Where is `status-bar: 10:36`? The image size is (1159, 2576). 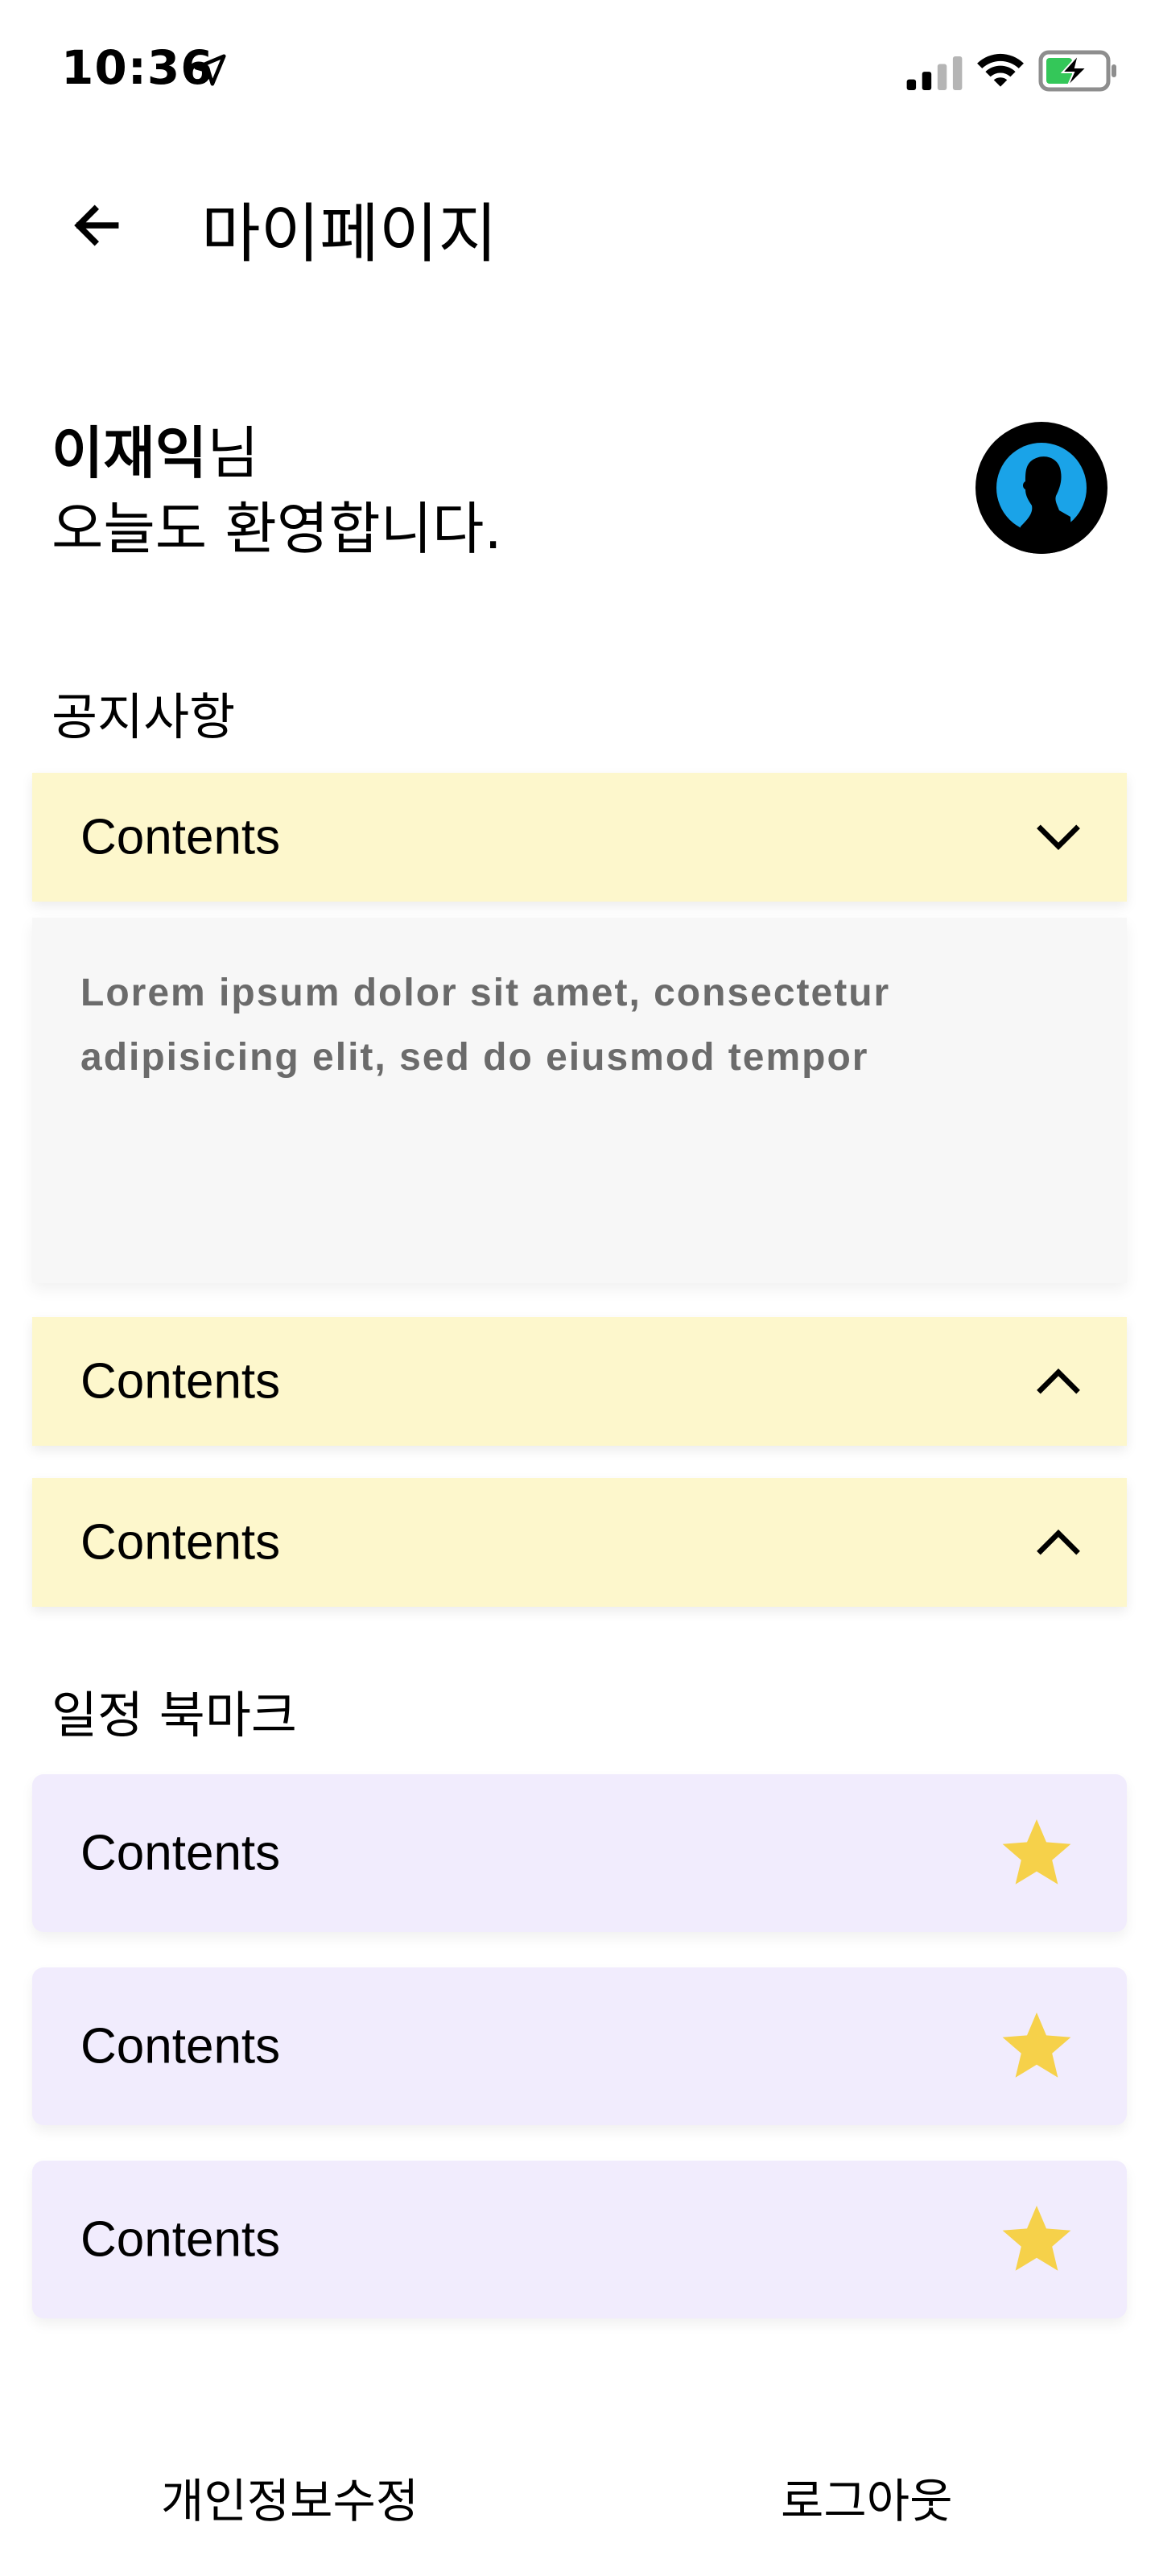 status-bar: 10:36 is located at coordinates (579, 68).